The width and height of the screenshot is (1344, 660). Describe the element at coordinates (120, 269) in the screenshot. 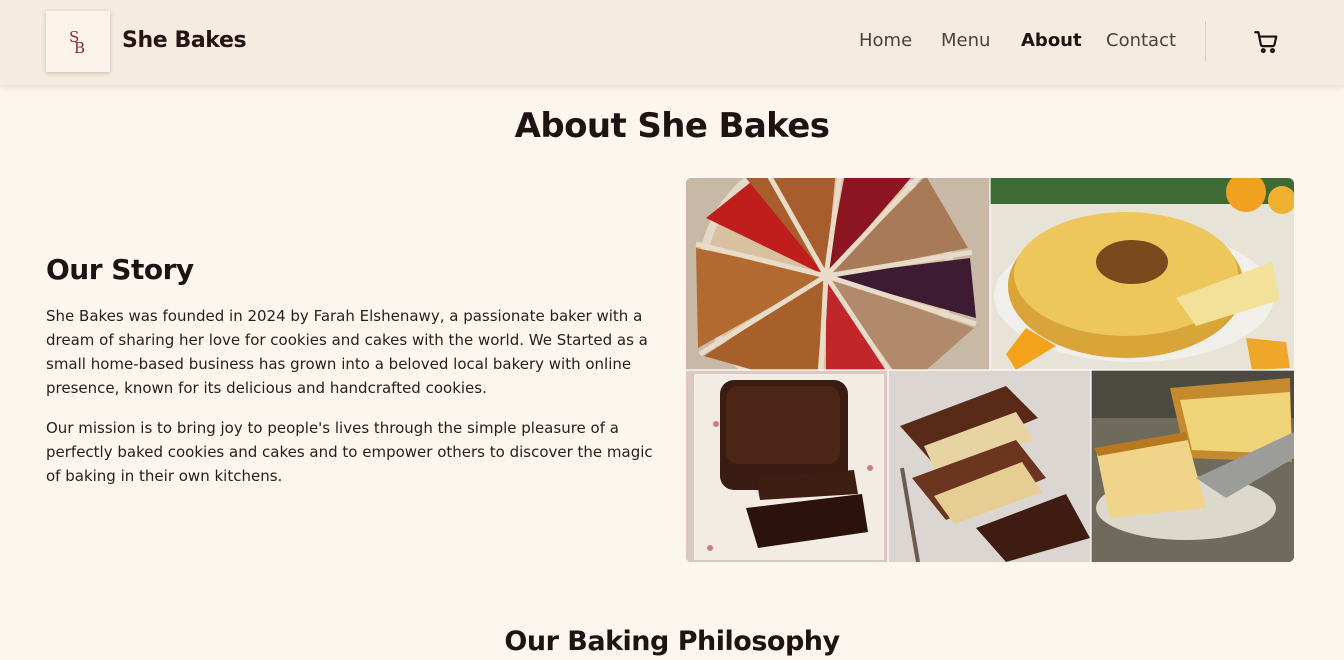

I see `story-heading: Our Story` at that location.